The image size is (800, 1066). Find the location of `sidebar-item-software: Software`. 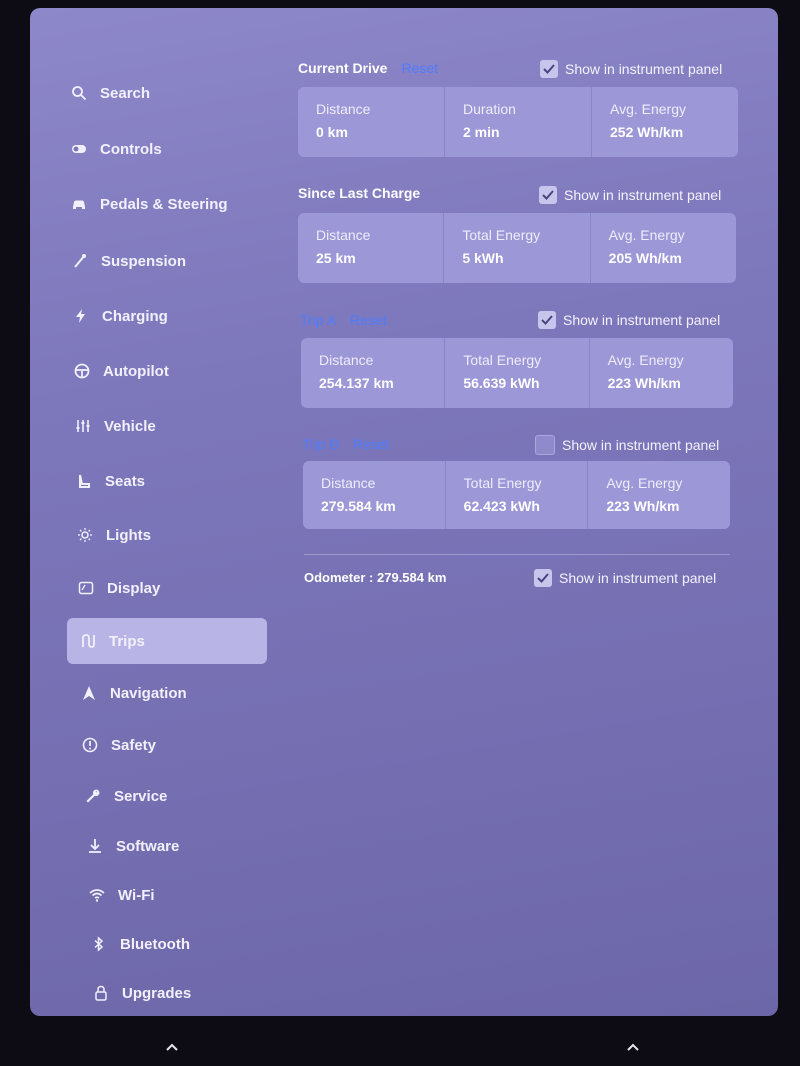

sidebar-item-software: Software is located at coordinates (131, 846).